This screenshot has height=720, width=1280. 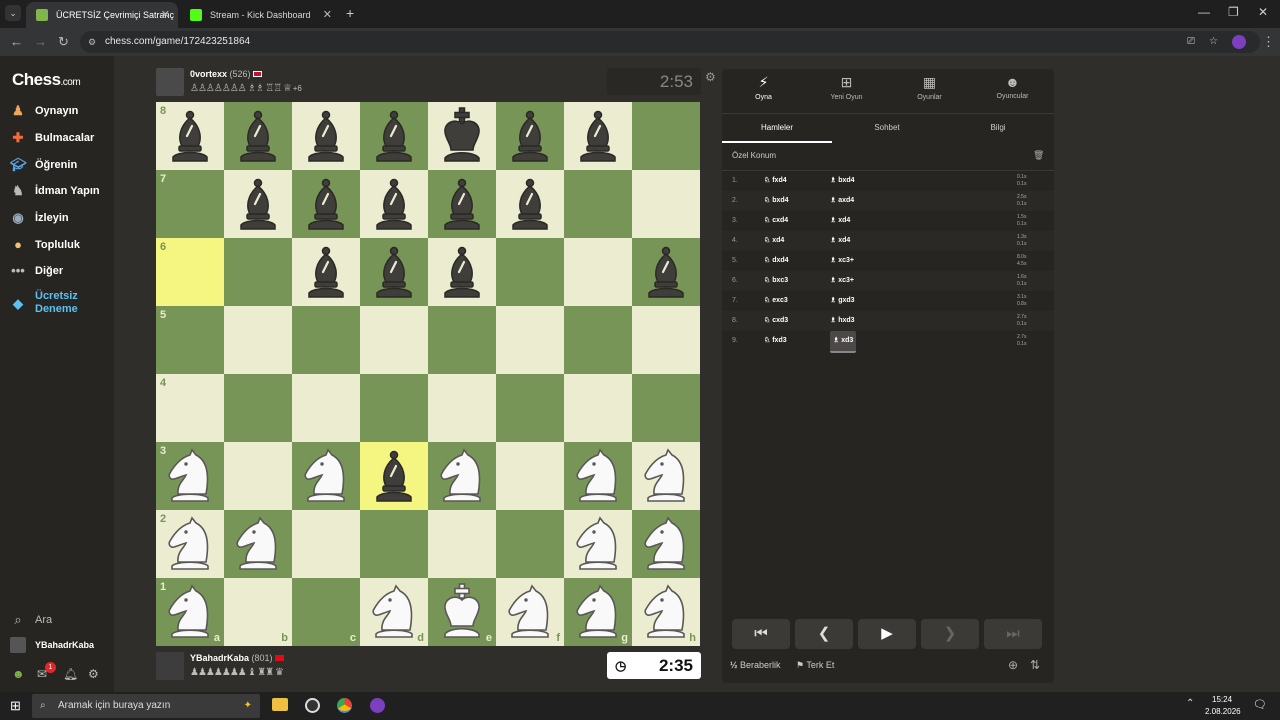 What do you see at coordinates (530, 204) in the screenshot?
I see `square-f7` at bounding box center [530, 204].